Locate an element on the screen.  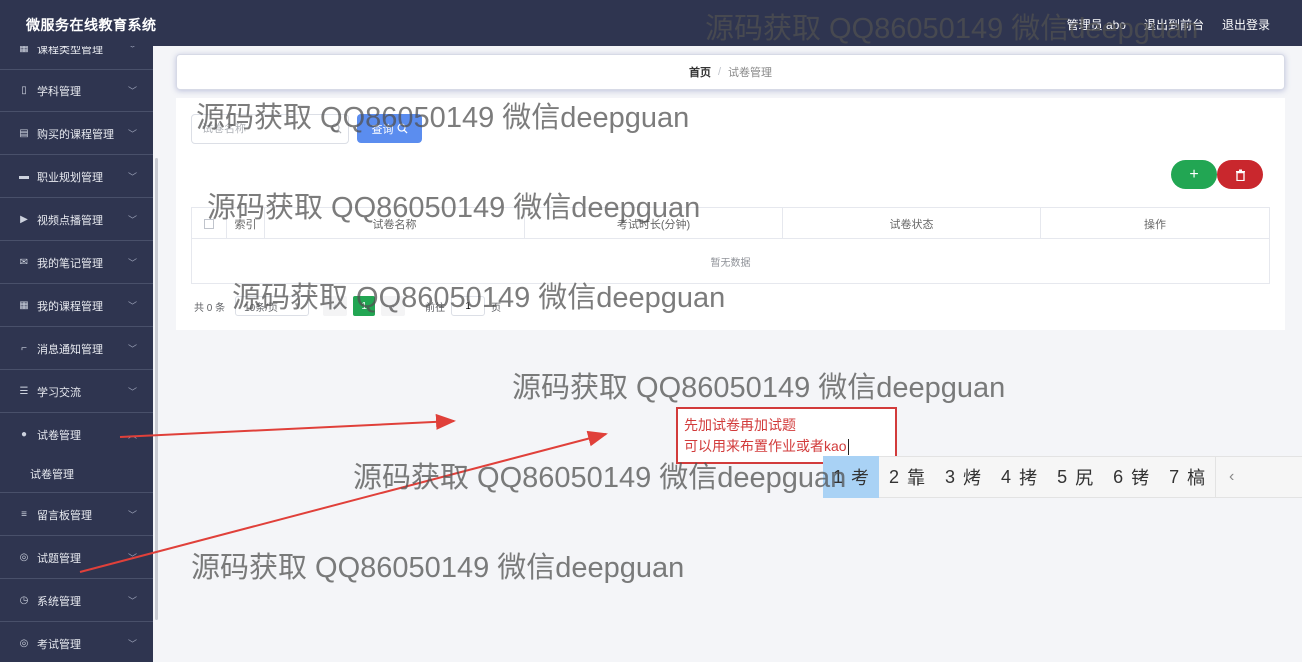
sliders-icon: ☰ is located at coordinates (24, 391).